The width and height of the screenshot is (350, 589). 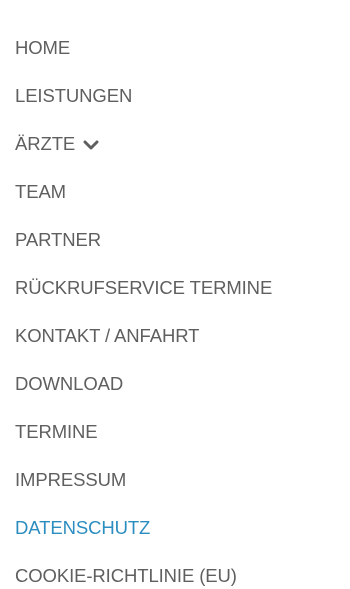 I want to click on nav-link-kontakt-anfahrt: KONTAKT / ANFAHRT, so click(x=107, y=336).